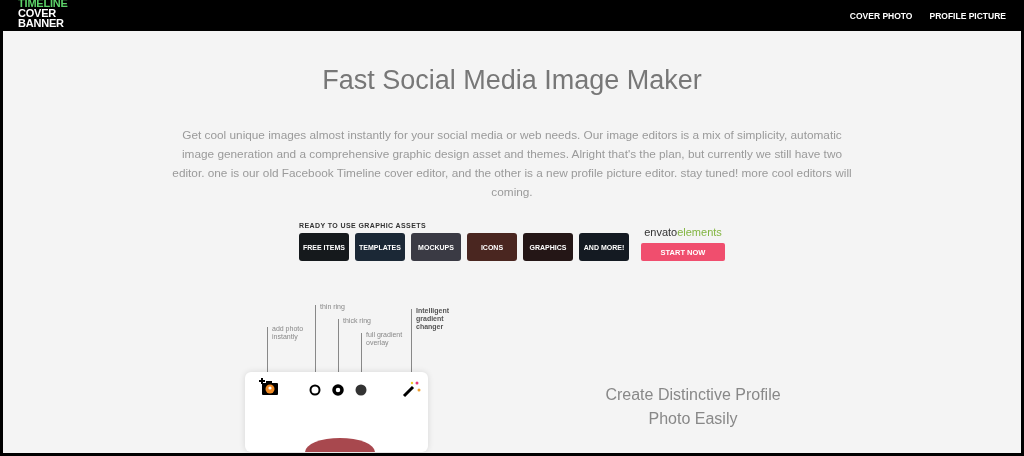 Image resolution: width=1024 pixels, height=456 pixels. Describe the element at coordinates (43, 22) in the screenshot. I see `logo-text: BANNER` at that location.